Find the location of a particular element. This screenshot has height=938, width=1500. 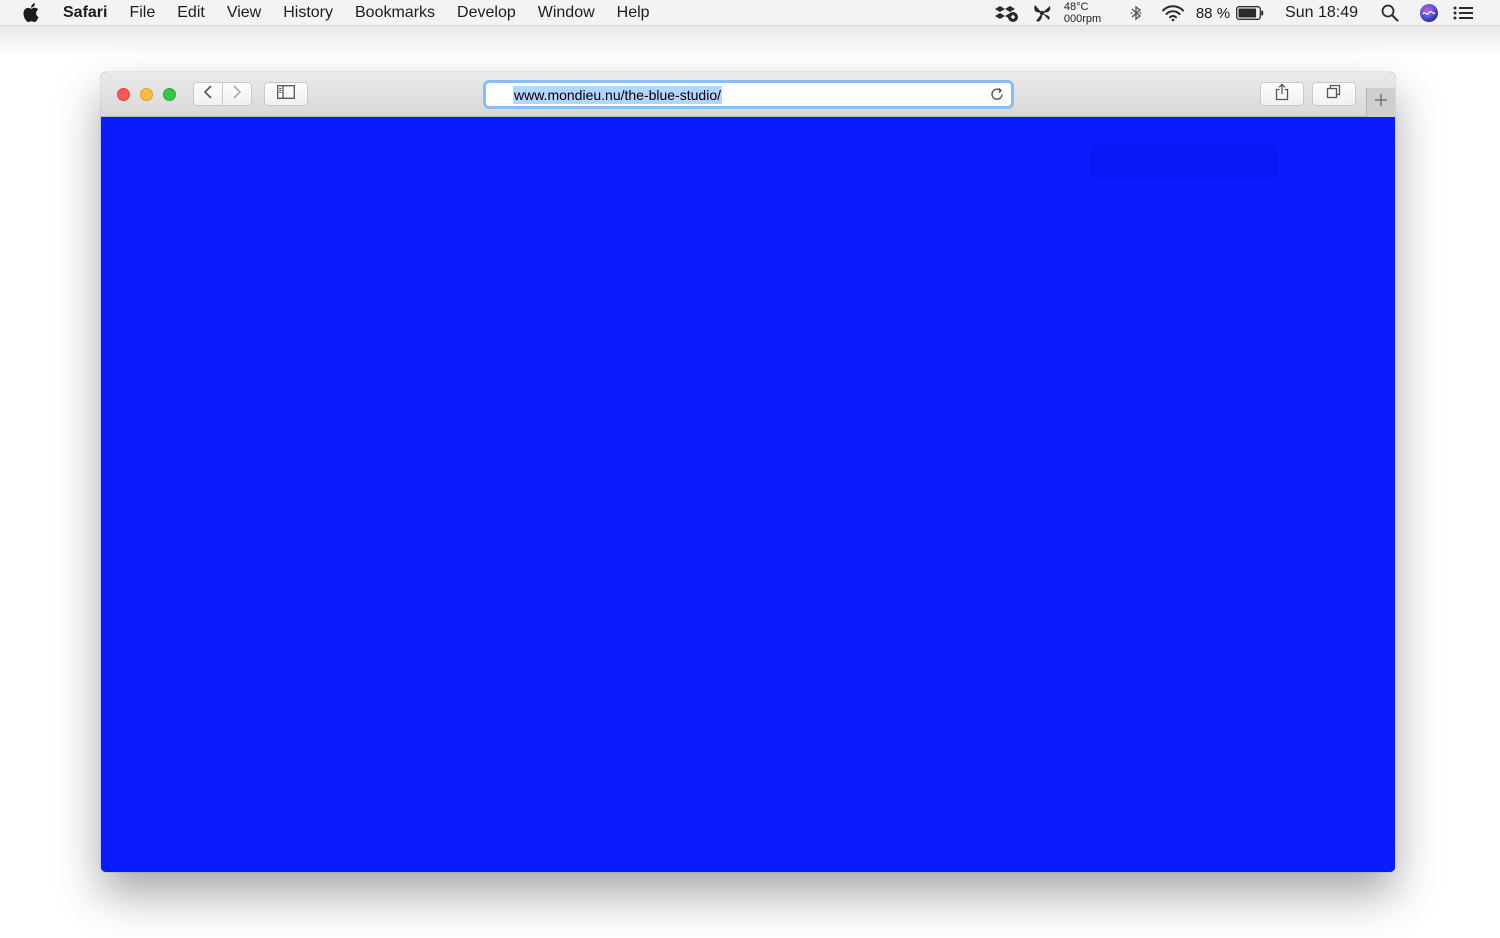

menu-bookmarks: Bookmarks is located at coordinates (395, 13).